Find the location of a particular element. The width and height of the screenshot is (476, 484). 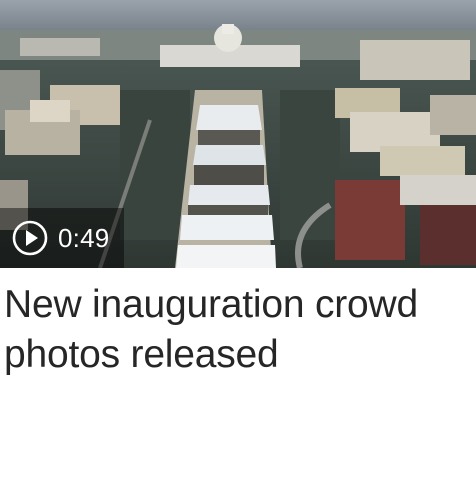

video-duration-badge: 0:49 is located at coordinates (62, 238).